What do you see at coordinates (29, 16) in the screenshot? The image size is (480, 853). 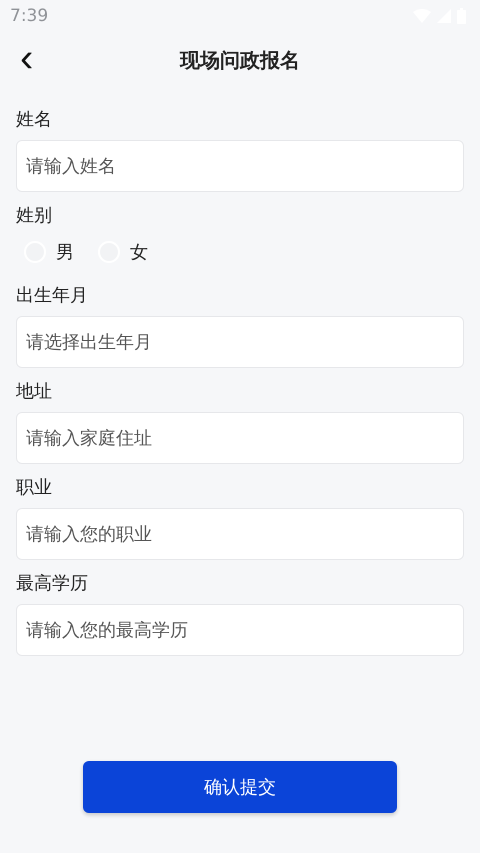 I see `status-time: 7:39` at bounding box center [29, 16].